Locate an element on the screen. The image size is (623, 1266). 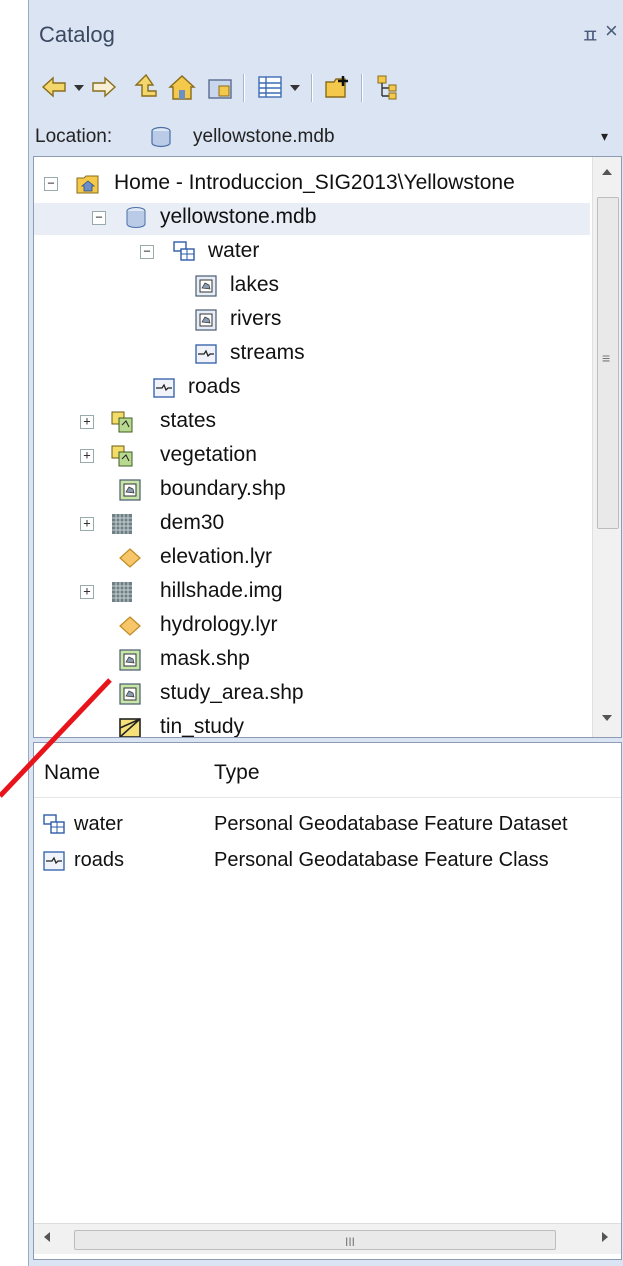
title-bar: Catalog ㅍ × is located at coordinates (326, 30).